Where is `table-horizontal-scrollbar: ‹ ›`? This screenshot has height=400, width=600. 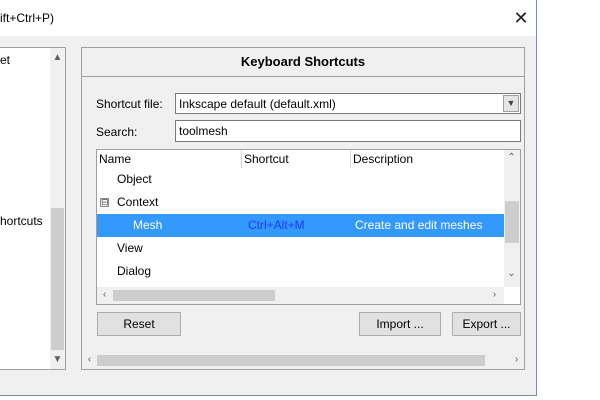
table-horizontal-scrollbar: ‹ › is located at coordinates (300, 295).